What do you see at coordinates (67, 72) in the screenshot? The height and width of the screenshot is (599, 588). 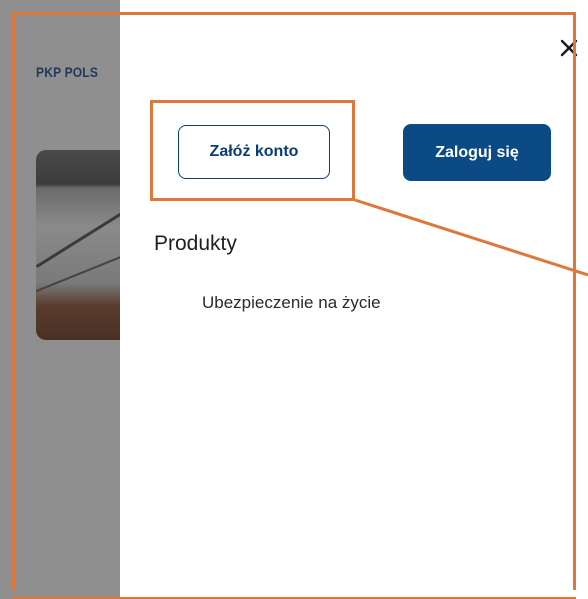 I see `site-logo: PKP POLS` at bounding box center [67, 72].